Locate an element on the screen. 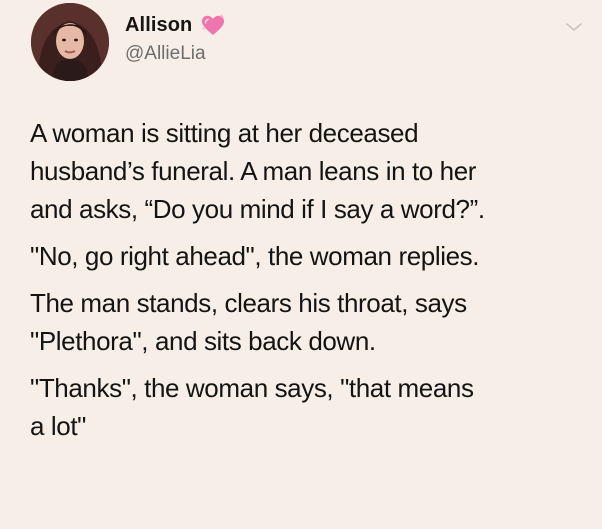  text-line: husband’s funeral. A man leans in to her is located at coordinates (253, 171).